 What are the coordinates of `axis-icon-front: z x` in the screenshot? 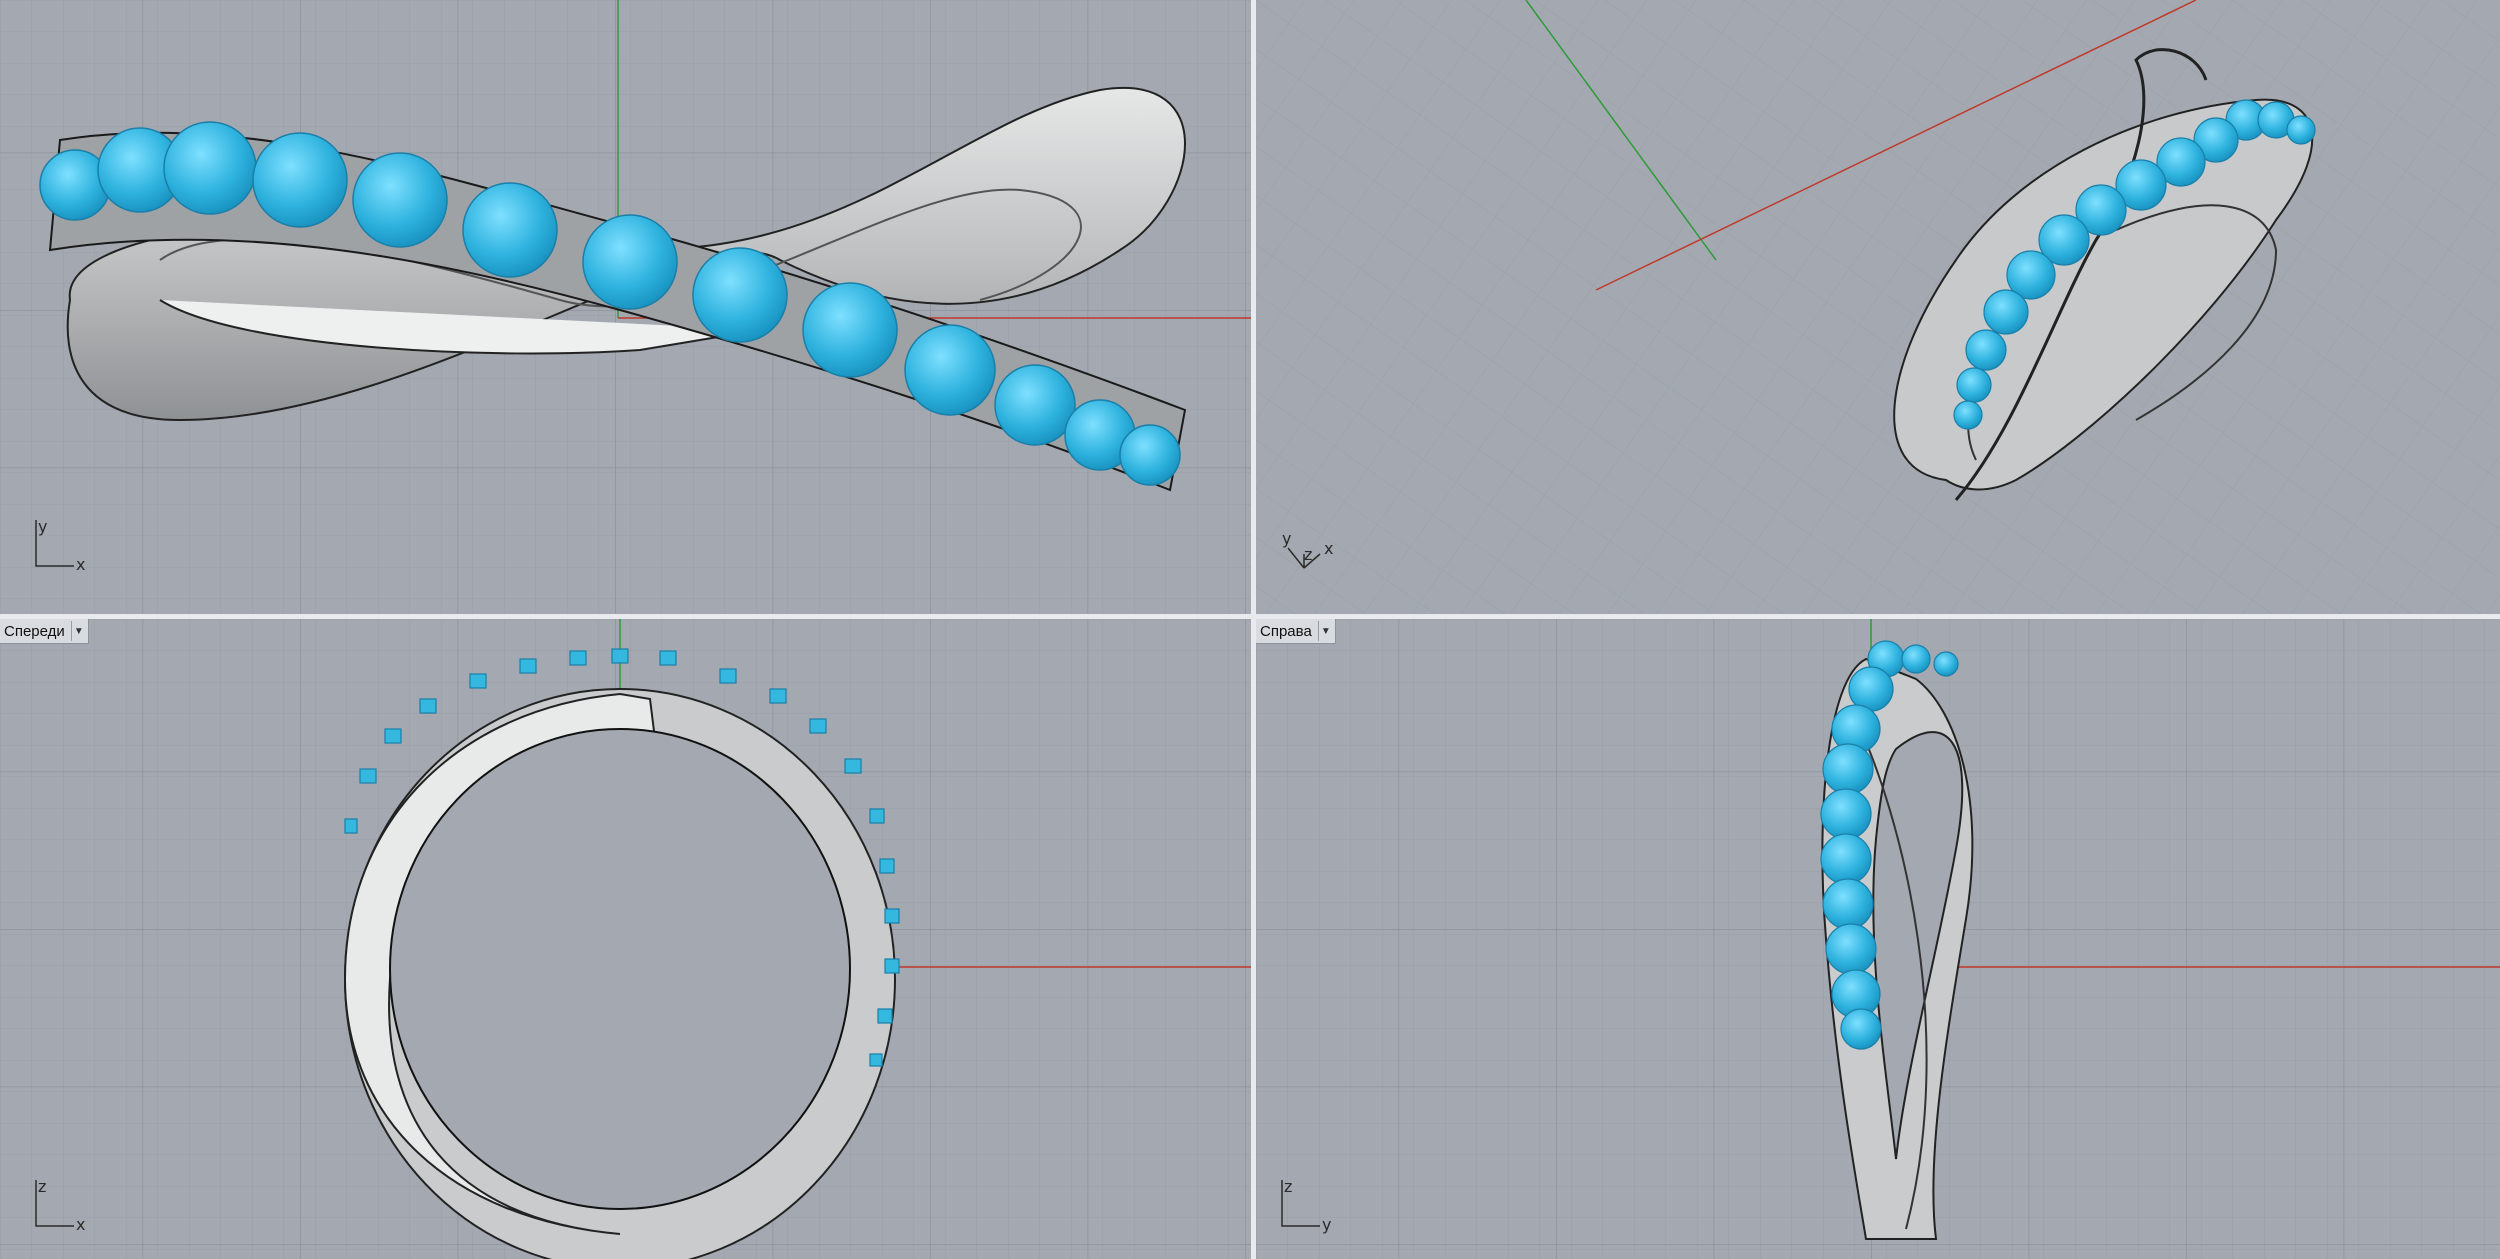 It's located at (60, 1205).